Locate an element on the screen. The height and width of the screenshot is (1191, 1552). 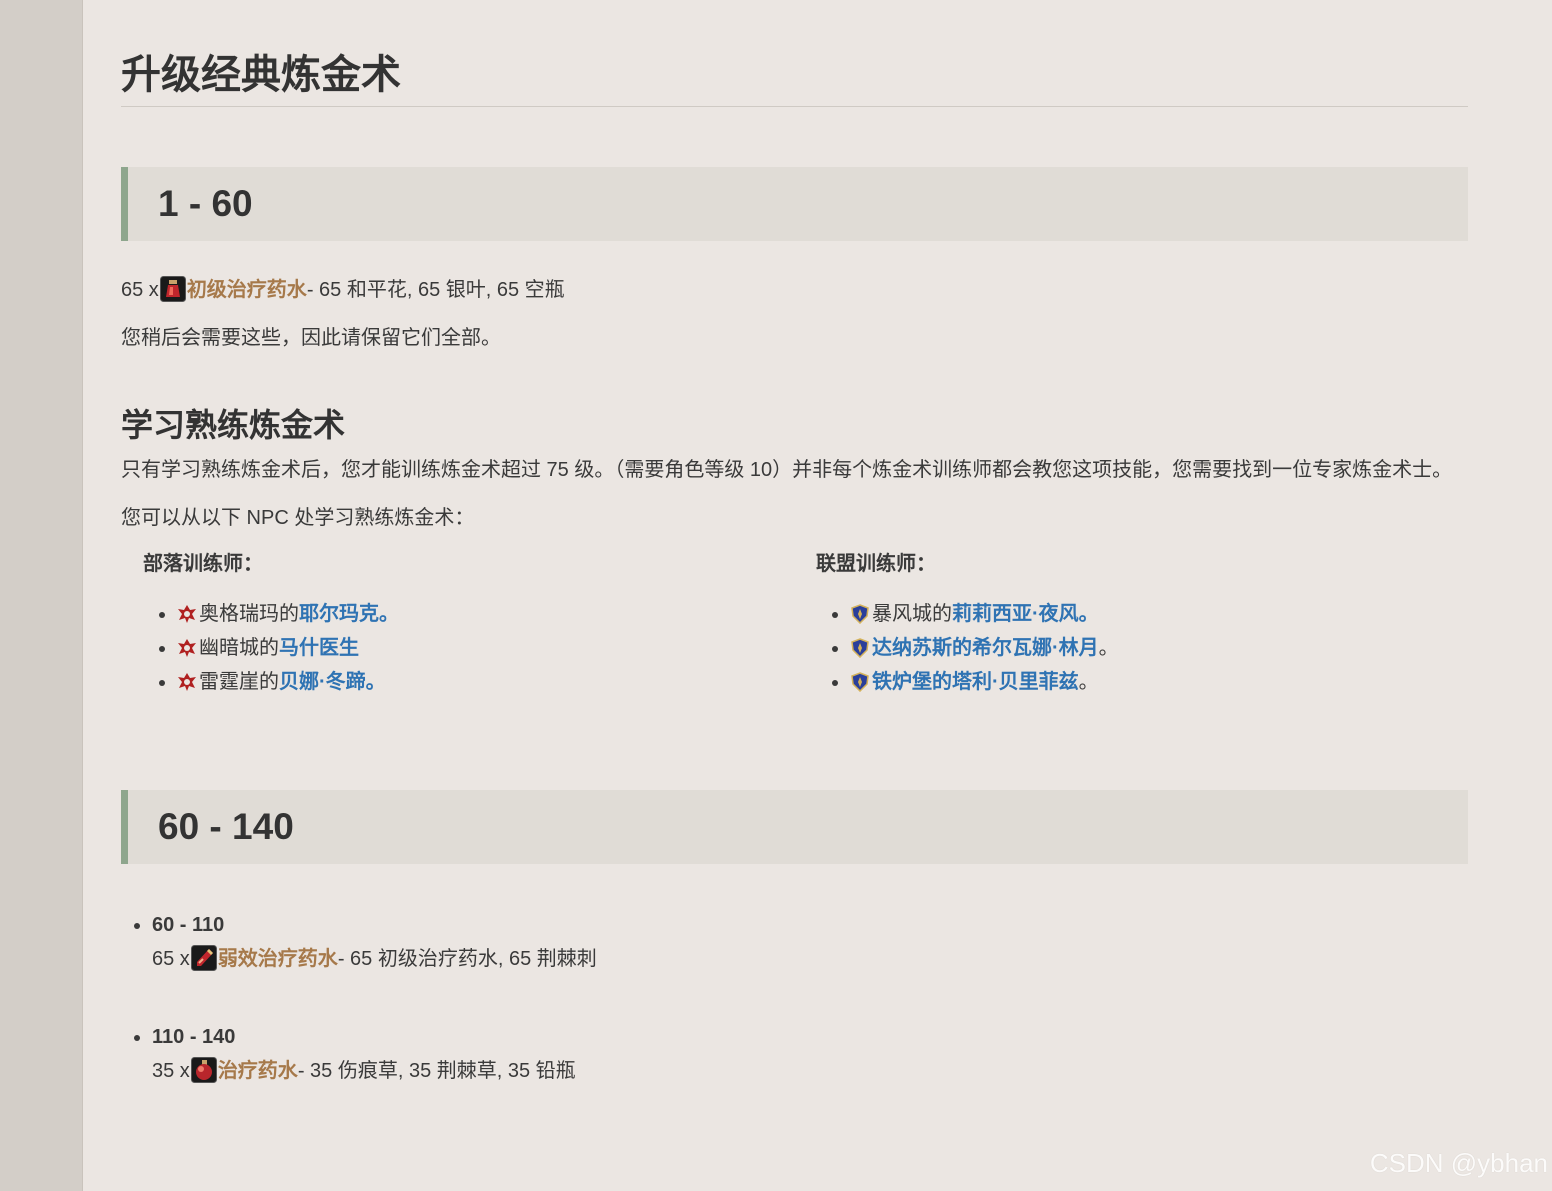
trainer-location: 奥格瑞玛的 is located at coordinates (249, 614).